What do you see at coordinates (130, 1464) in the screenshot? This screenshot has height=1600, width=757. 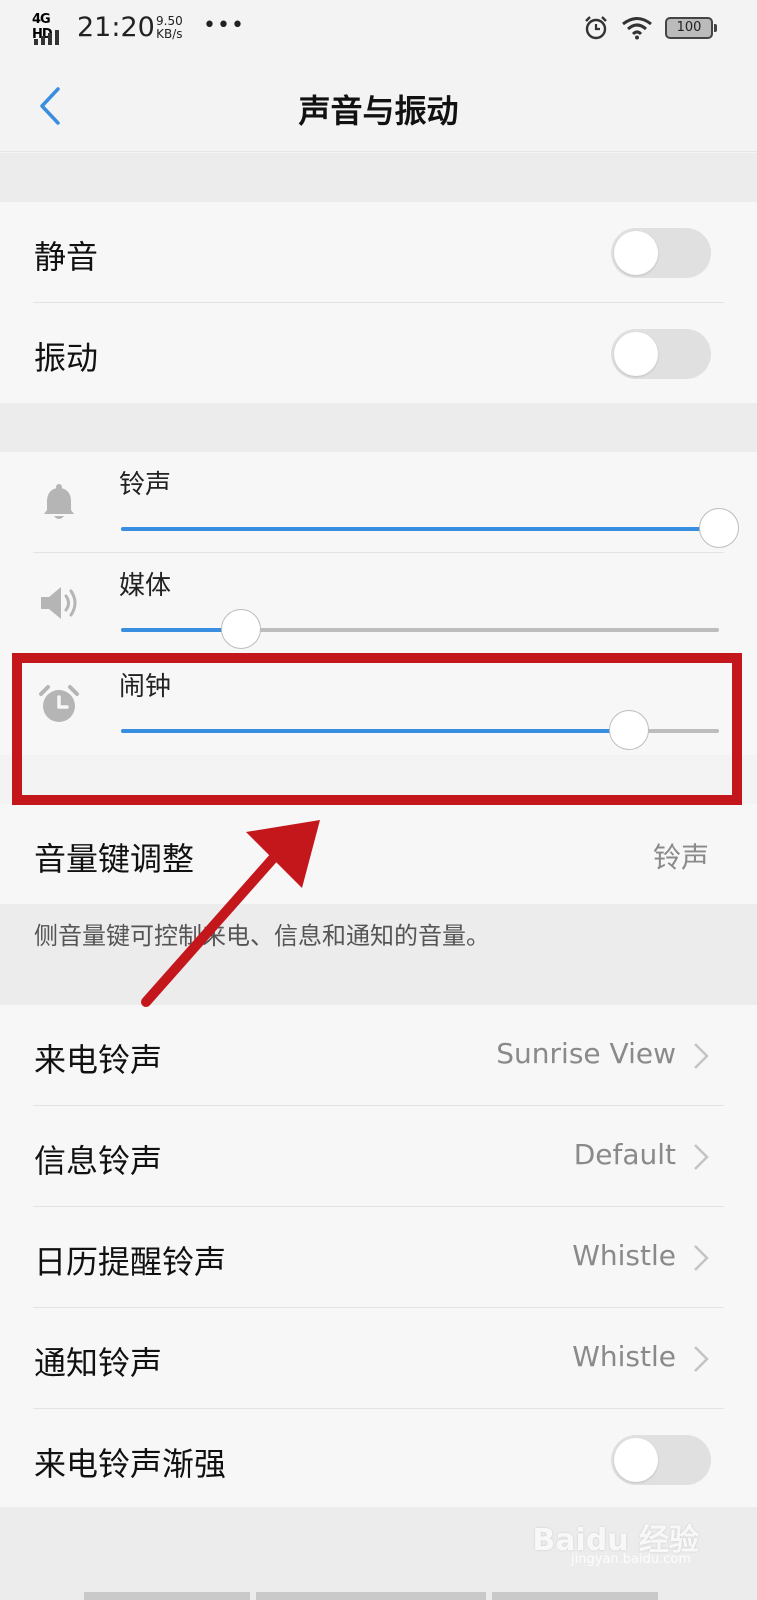 I see `crescendo-label: 来电铃声渐强` at bounding box center [130, 1464].